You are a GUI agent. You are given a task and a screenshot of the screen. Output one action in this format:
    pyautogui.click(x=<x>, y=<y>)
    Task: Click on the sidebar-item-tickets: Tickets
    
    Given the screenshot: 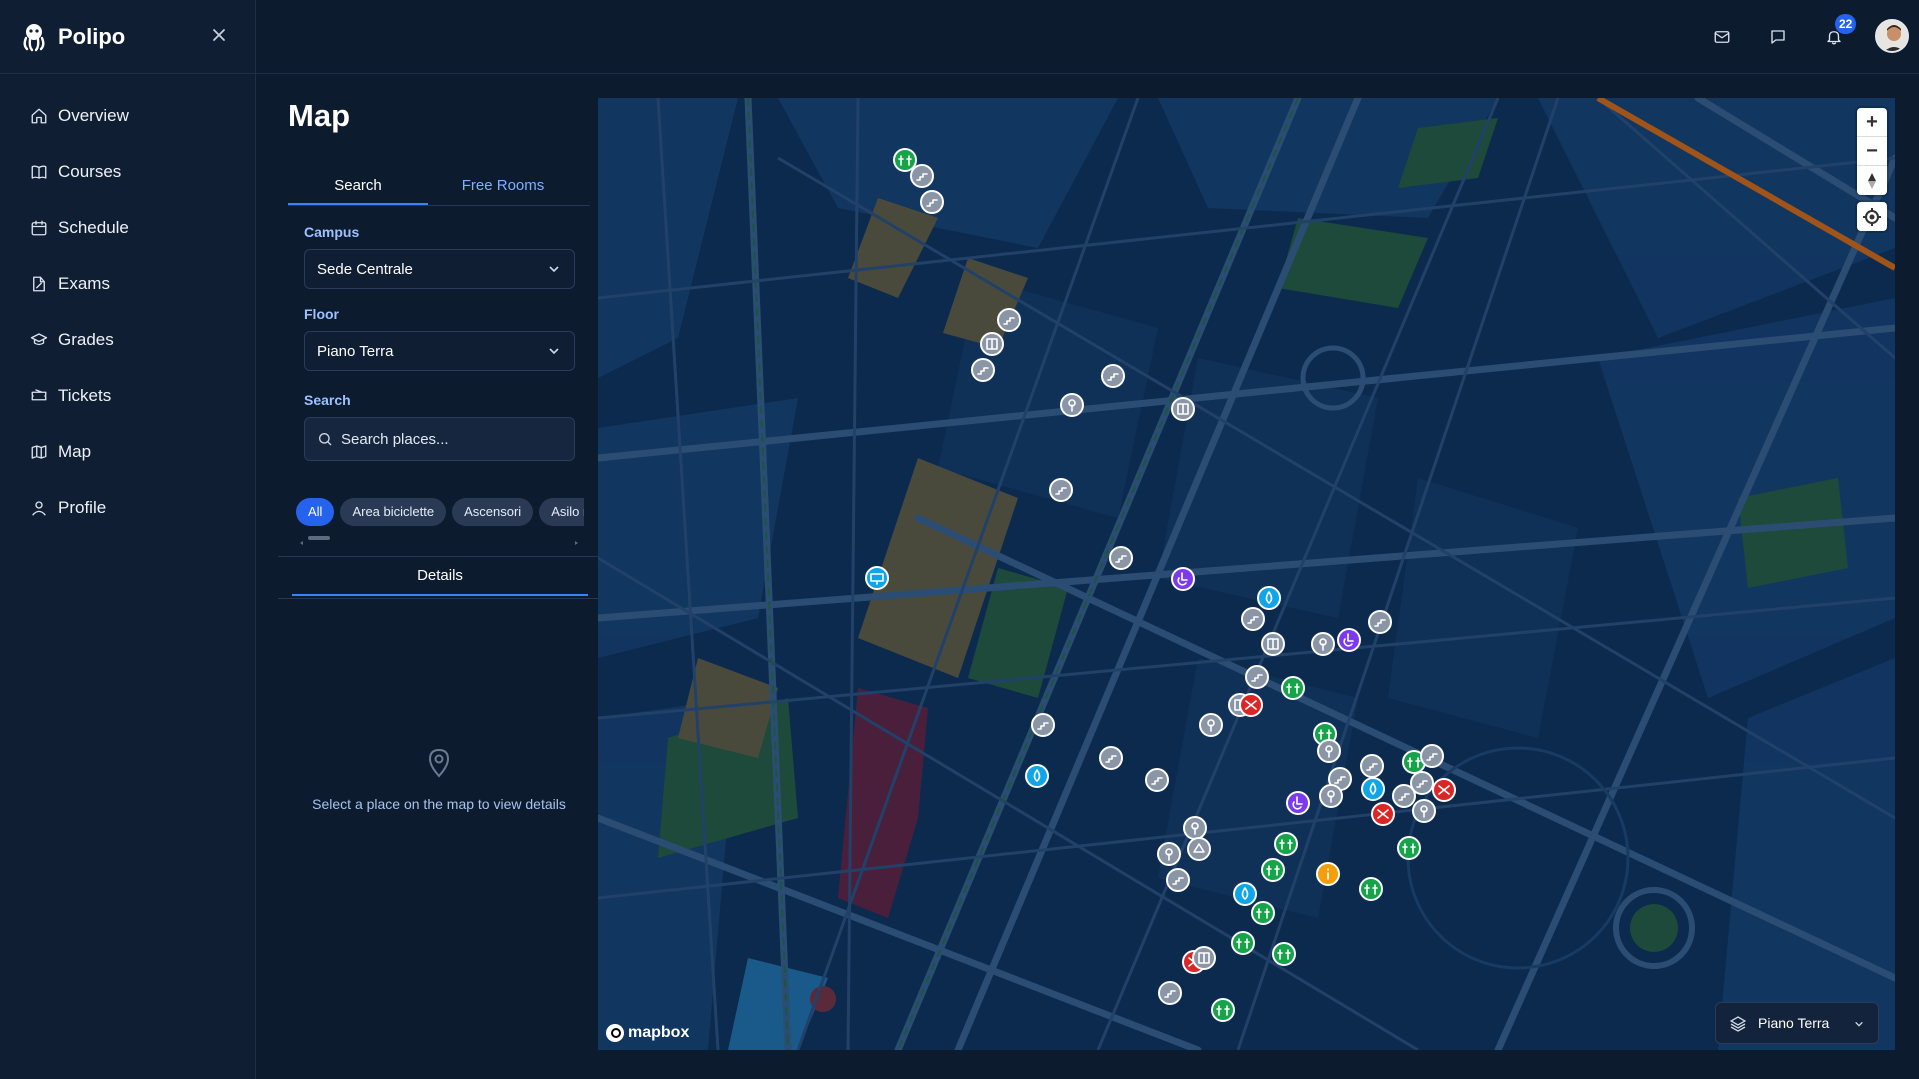 What is the action you would take?
    pyautogui.click(x=127, y=396)
    